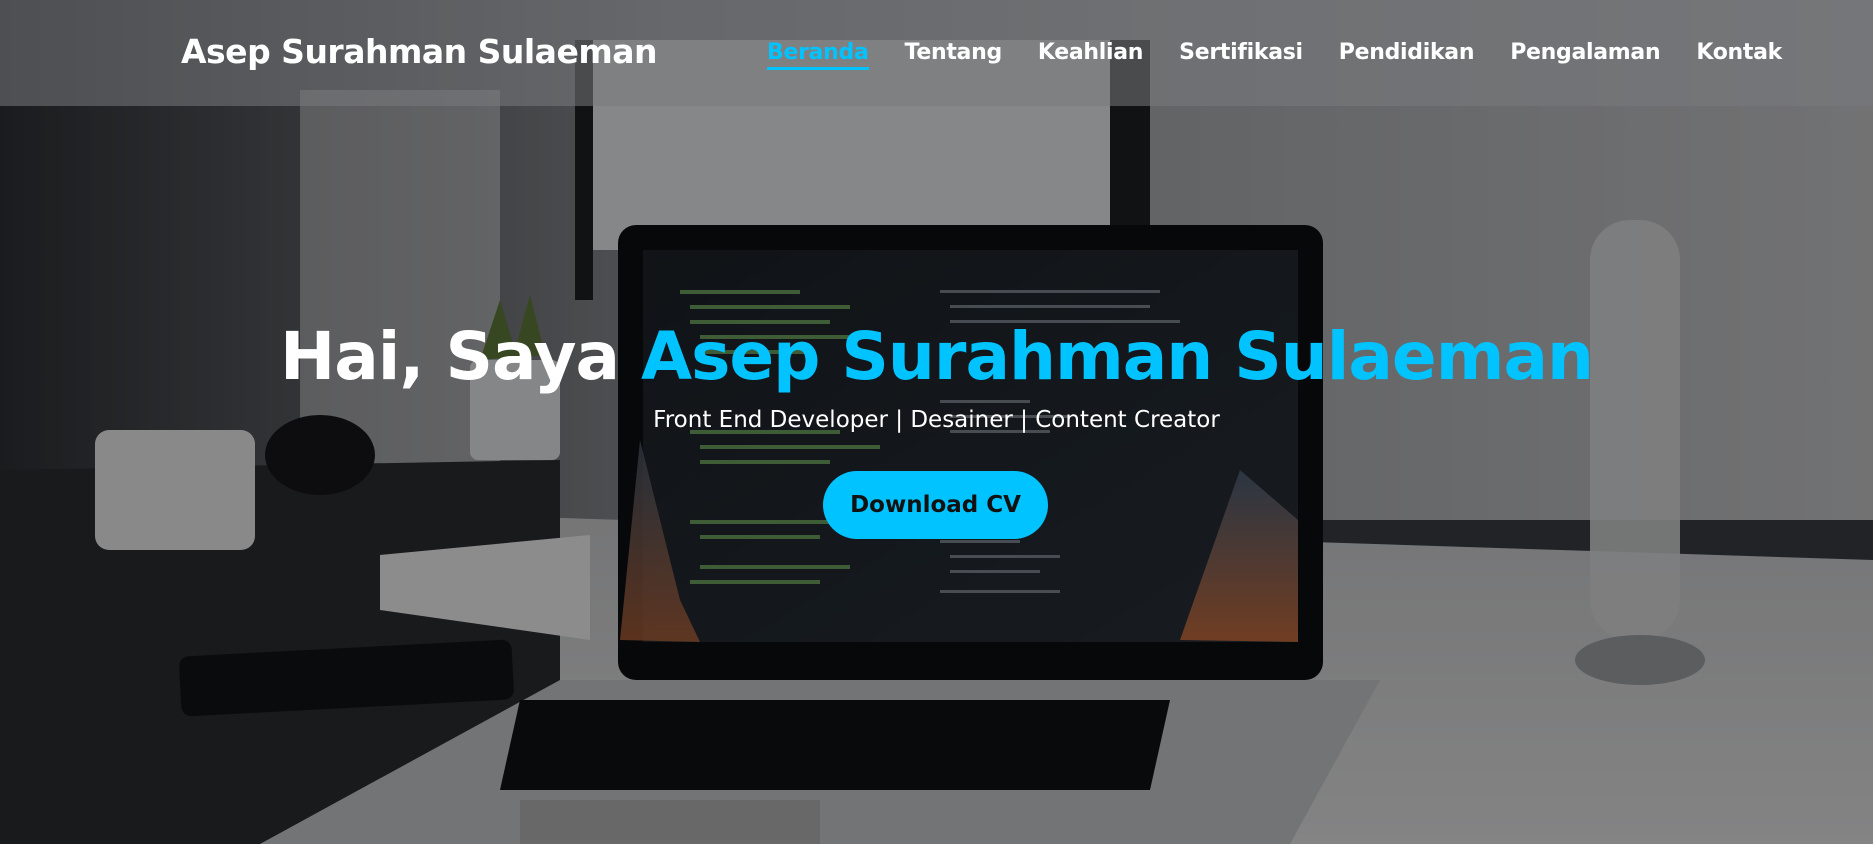 The width and height of the screenshot is (1873, 844). What do you see at coordinates (935, 505) in the screenshot?
I see `download-cv-button: Download CV` at bounding box center [935, 505].